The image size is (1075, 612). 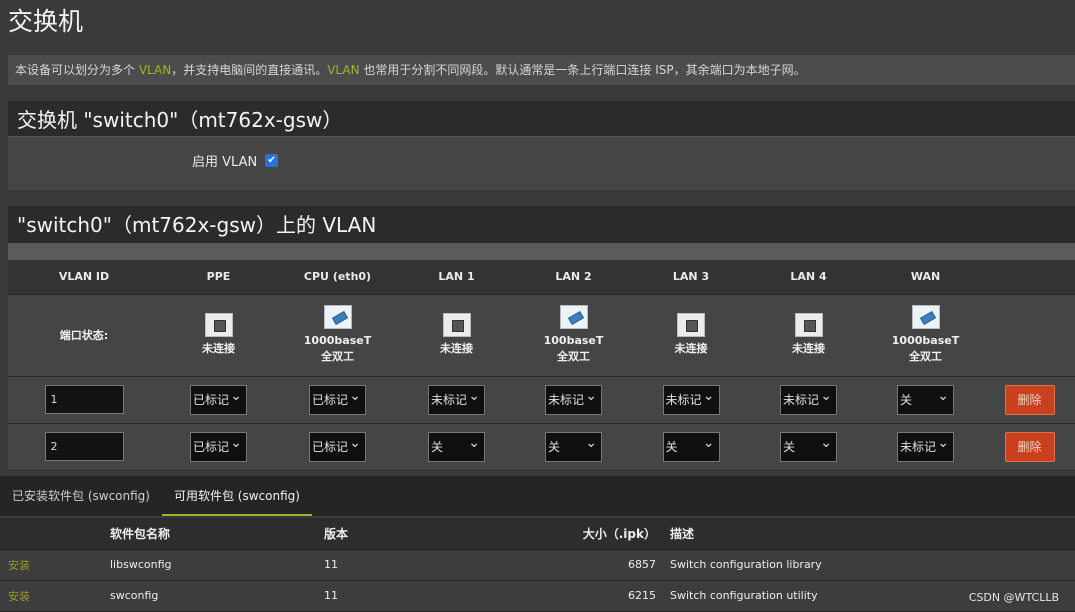 I want to click on port-status-label: 端口状态:, so click(x=84, y=335).